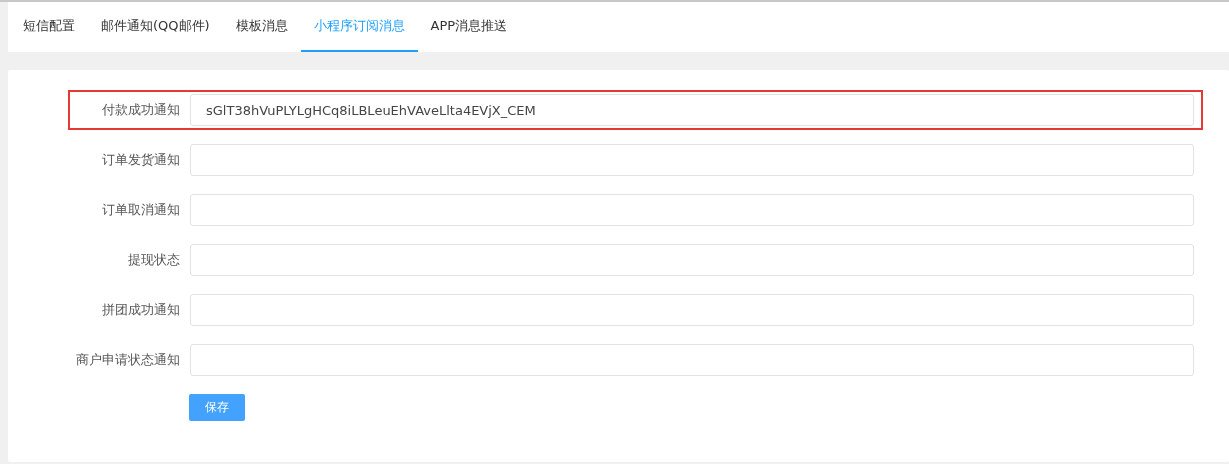 Image resolution: width=1229 pixels, height=464 pixels. I want to click on tab: 邮件通知(QQ邮件), so click(155, 27).